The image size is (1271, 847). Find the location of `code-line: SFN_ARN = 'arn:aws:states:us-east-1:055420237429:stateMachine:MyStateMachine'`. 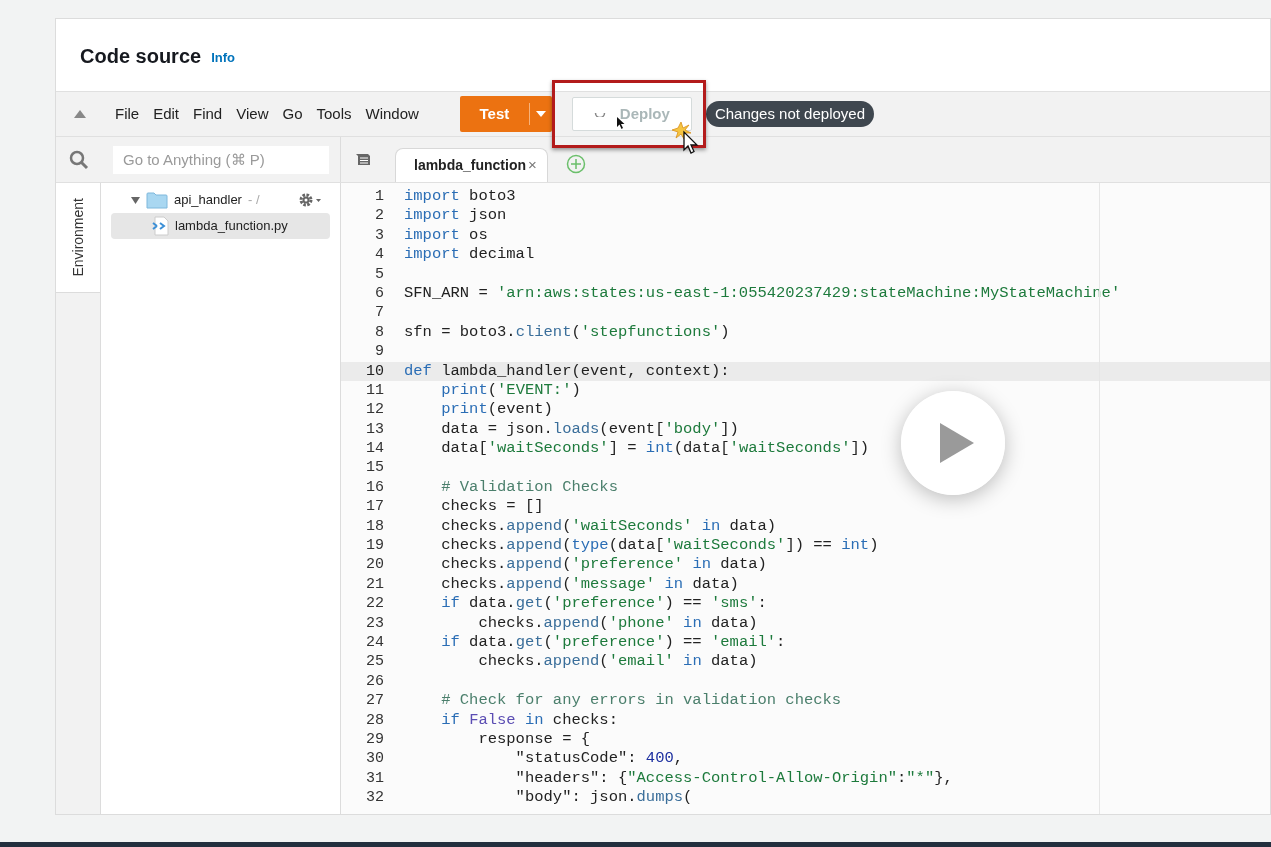

code-line: SFN_ARN = 'arn:aws:states:us-east-1:055420237429:stateMachine:MyStateMachine' is located at coordinates (762, 293).